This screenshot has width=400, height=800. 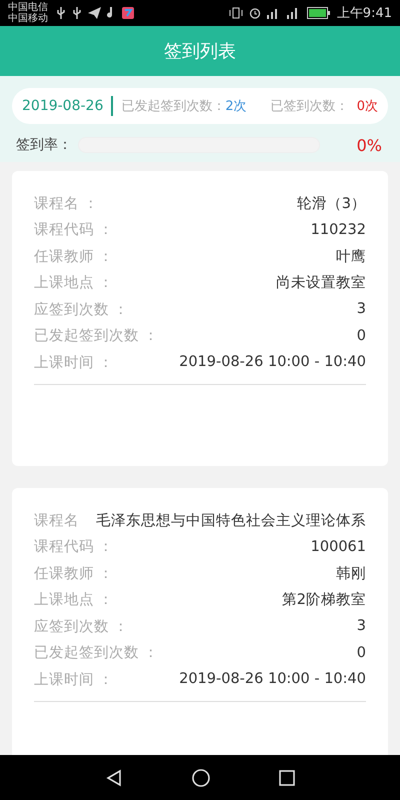 I want to click on field-value: 第2阶梯教室, so click(x=324, y=600).